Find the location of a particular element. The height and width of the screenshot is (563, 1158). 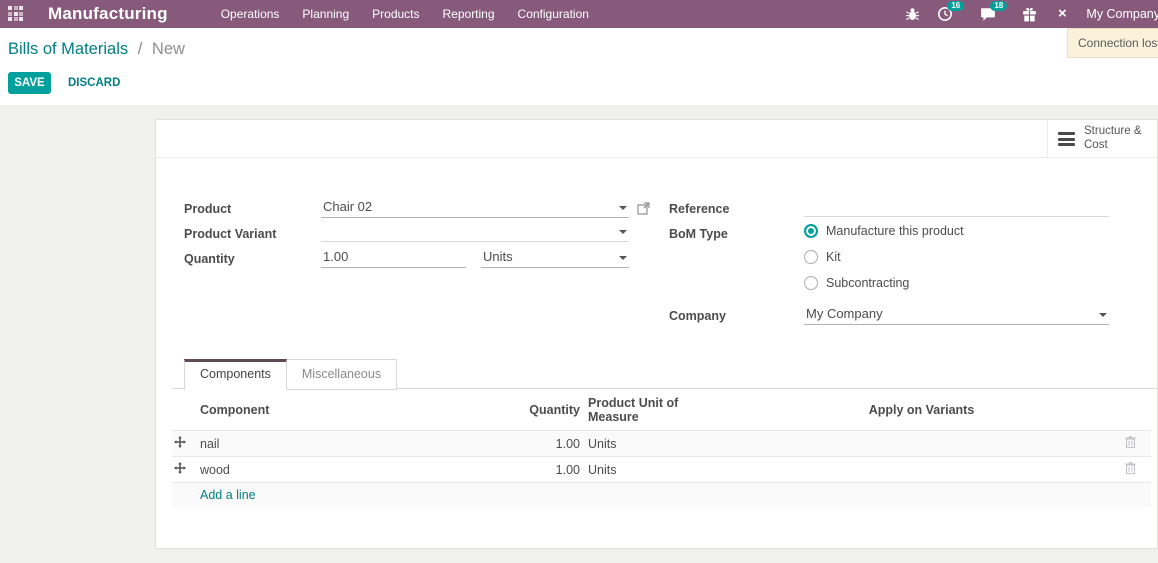

debug-bug-icon is located at coordinates (912, 14).